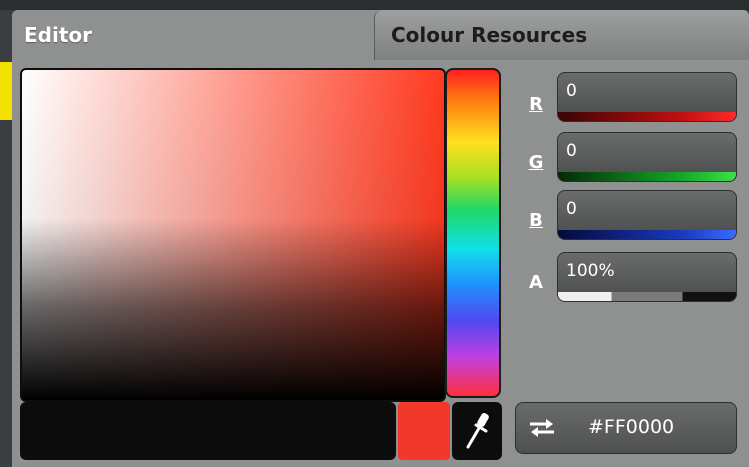  What do you see at coordinates (631, 427) in the screenshot?
I see `hex-value-text: #FF0000` at bounding box center [631, 427].